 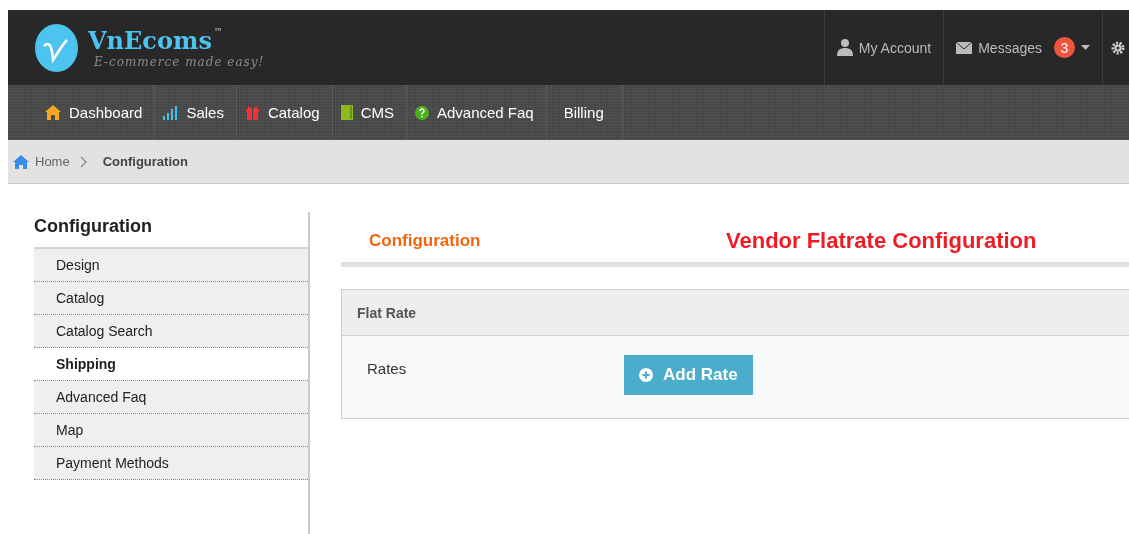 I want to click on sidebar-item: Design, so click(x=171, y=265).